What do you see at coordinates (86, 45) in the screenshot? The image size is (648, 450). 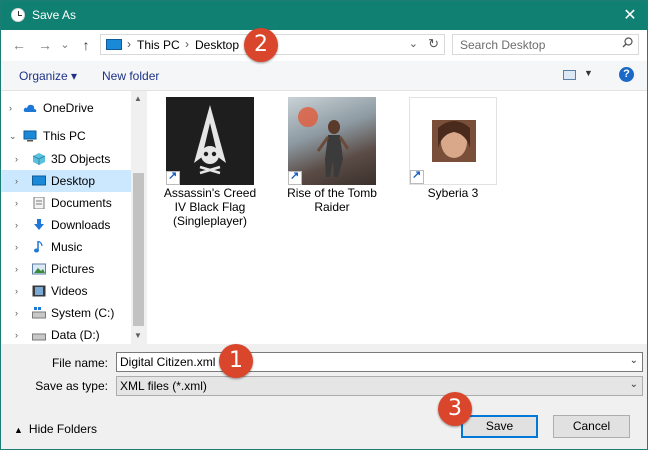 I see `up-button: ↑` at bounding box center [86, 45].